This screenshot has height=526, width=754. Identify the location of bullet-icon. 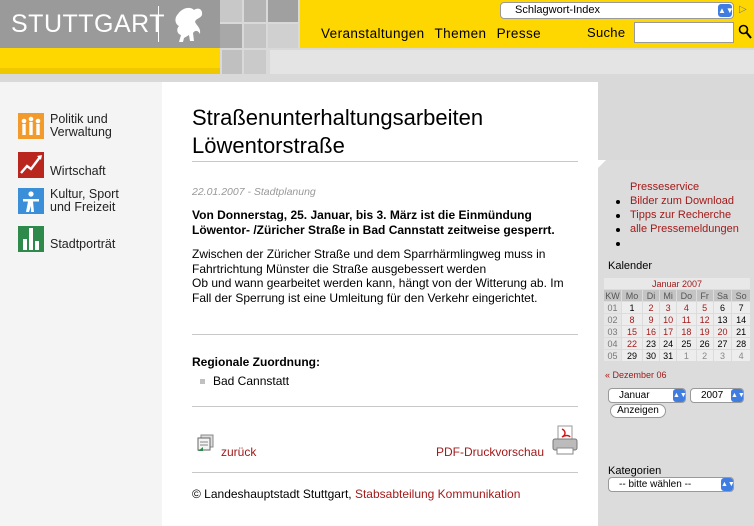
(202, 382).